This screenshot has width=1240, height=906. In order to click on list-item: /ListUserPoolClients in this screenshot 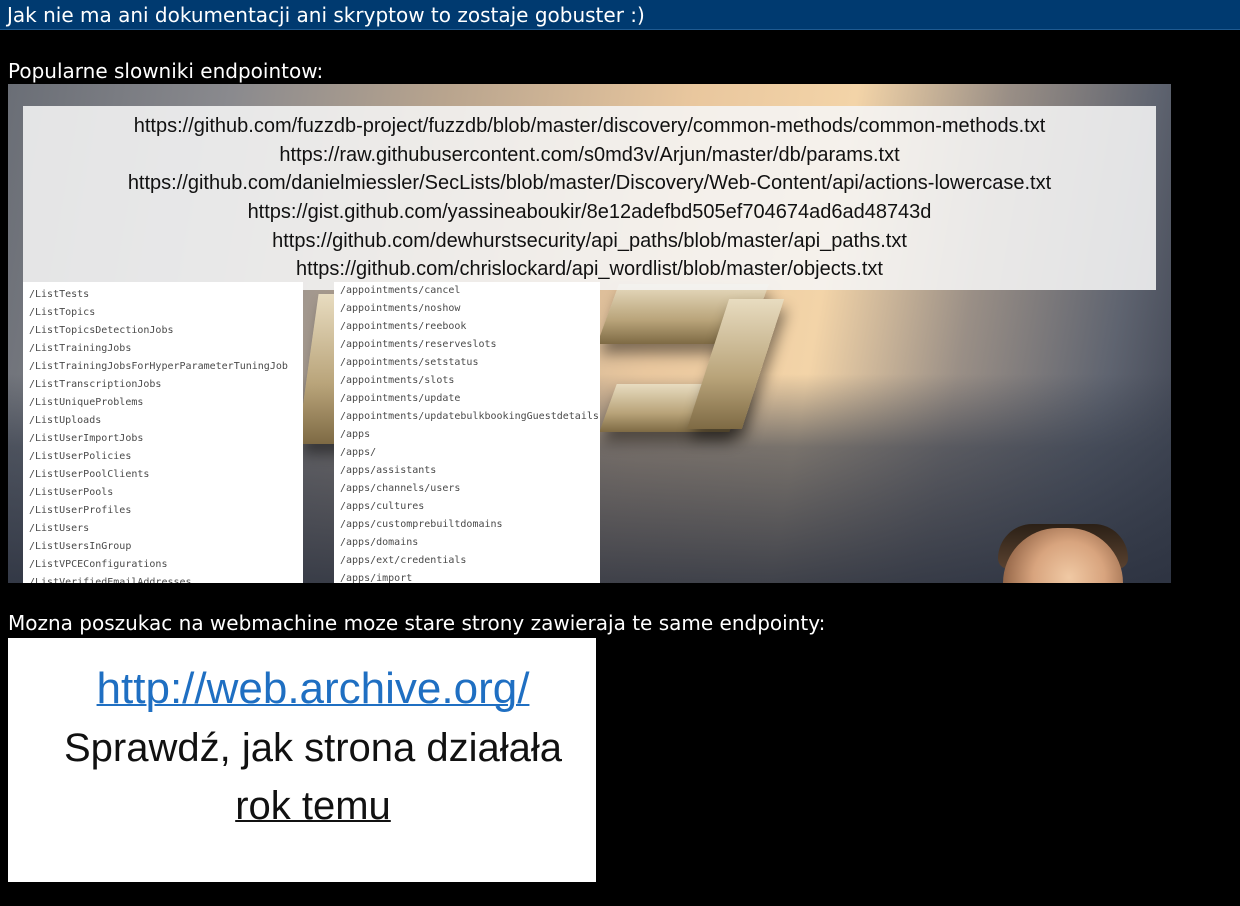, I will do `click(89, 474)`.